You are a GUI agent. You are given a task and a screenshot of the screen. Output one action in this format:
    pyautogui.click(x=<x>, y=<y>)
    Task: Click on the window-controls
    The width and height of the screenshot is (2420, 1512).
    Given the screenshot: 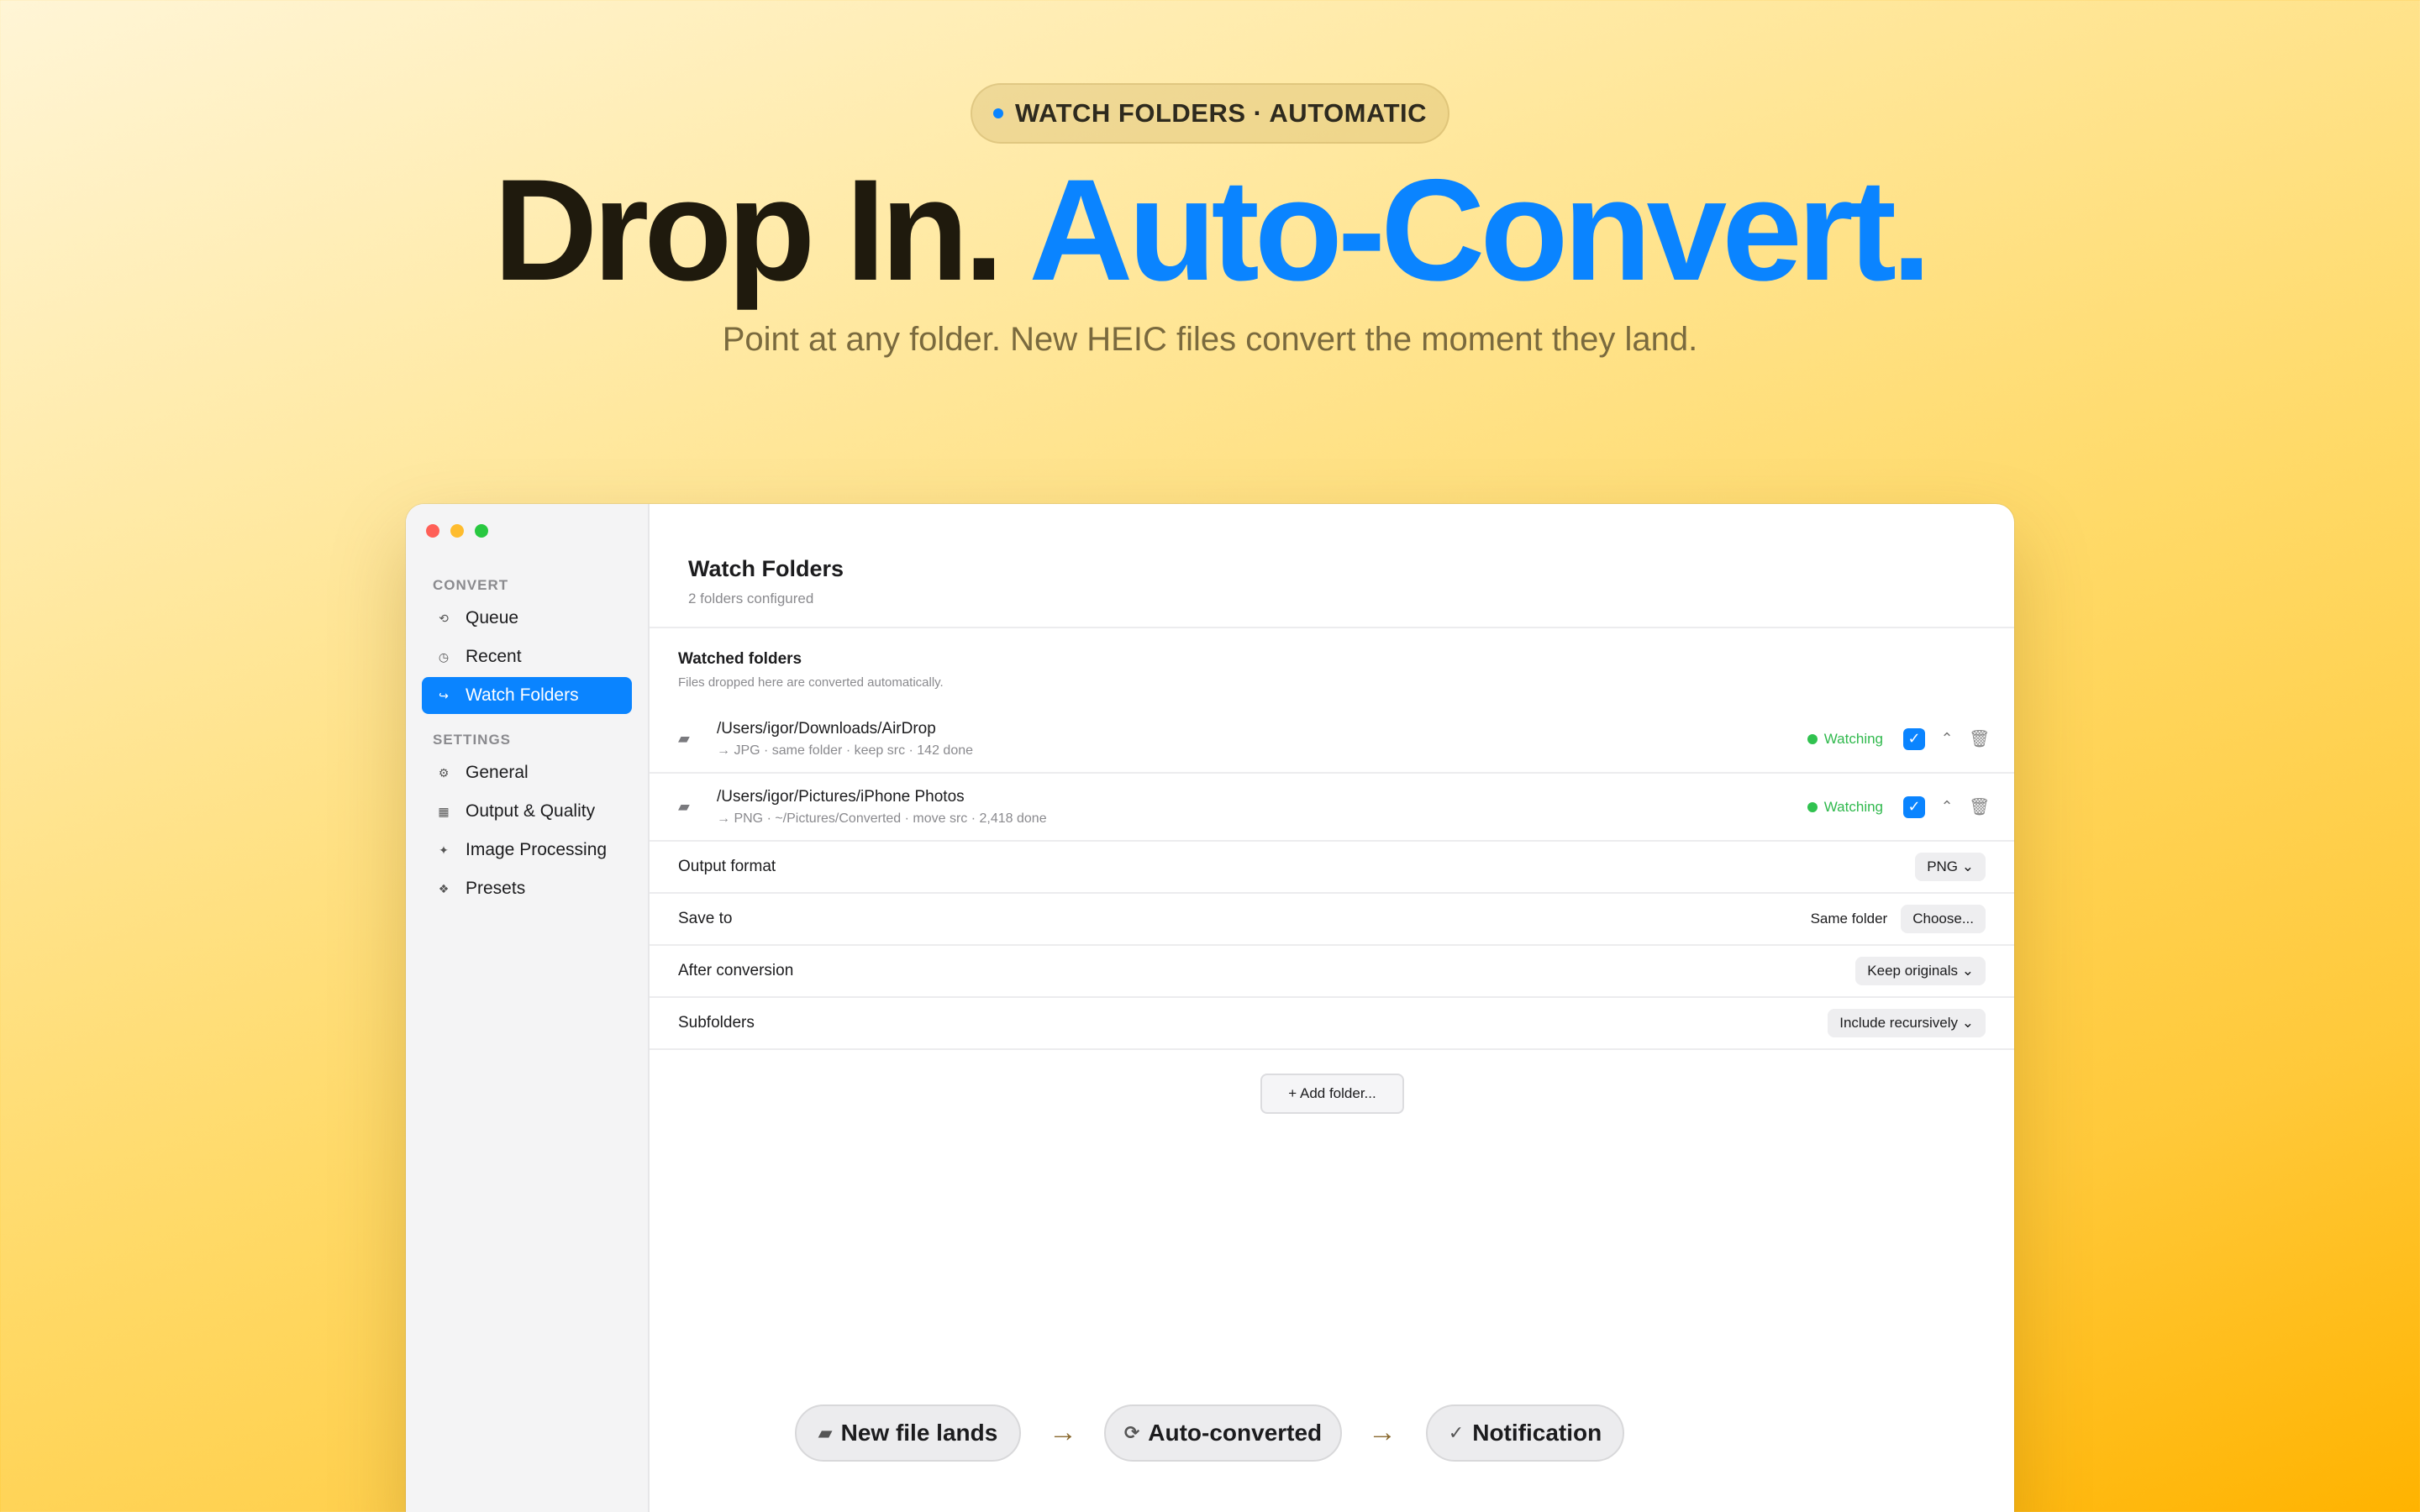 What is the action you would take?
    pyautogui.click(x=457, y=531)
    